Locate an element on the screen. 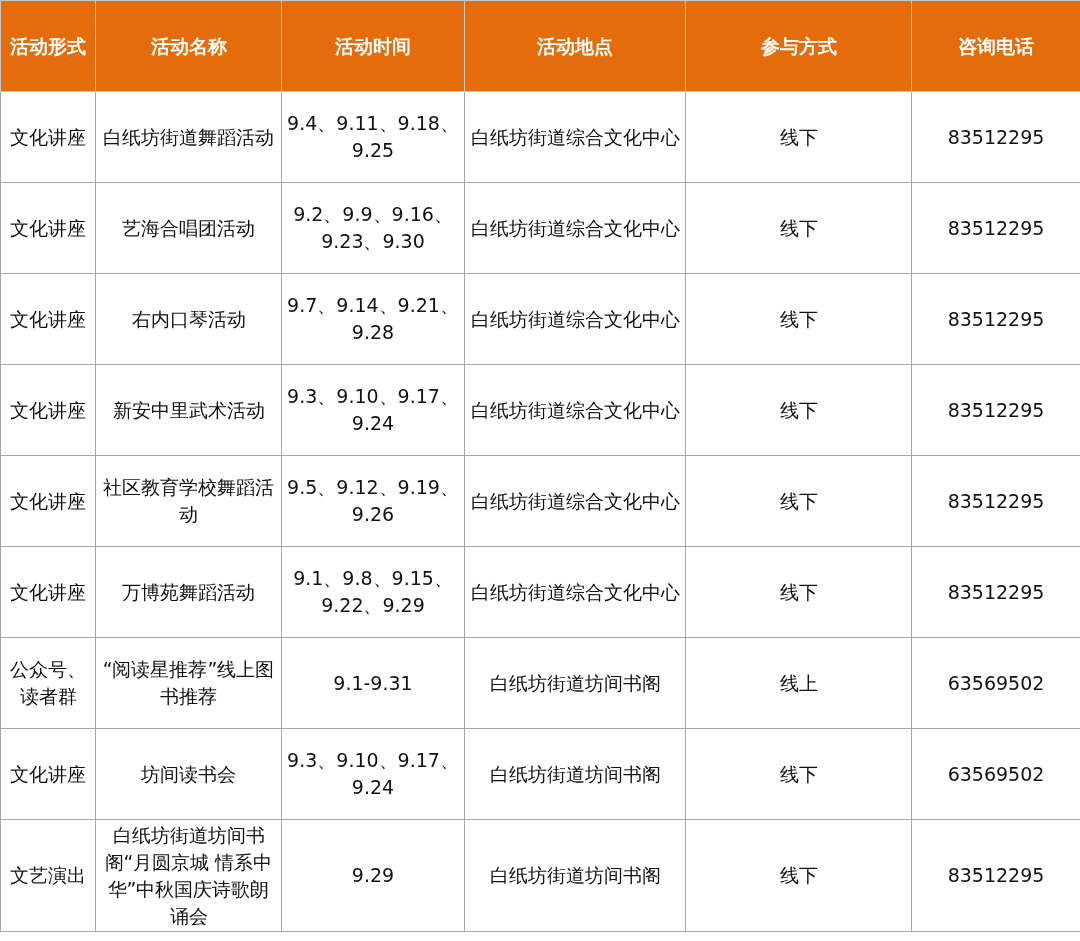 This screenshot has height=941, width=1080. table-cell: 9.1-9.31 is located at coordinates (373, 683).